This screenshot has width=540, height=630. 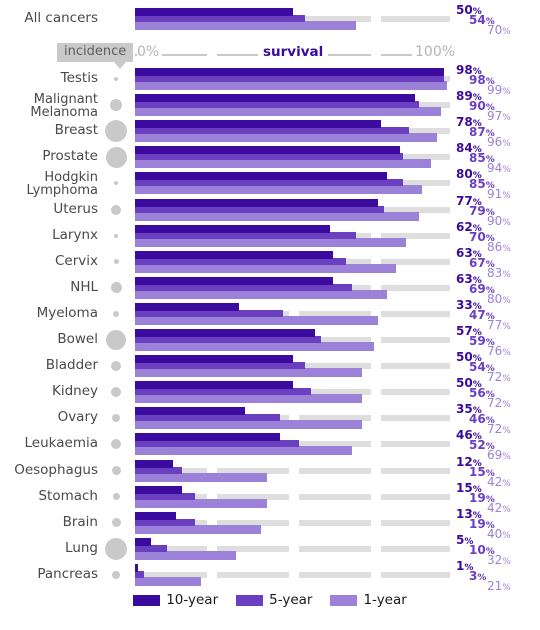 What do you see at coordinates (175, 600) in the screenshot?
I see `legend-item: 10-year` at bounding box center [175, 600].